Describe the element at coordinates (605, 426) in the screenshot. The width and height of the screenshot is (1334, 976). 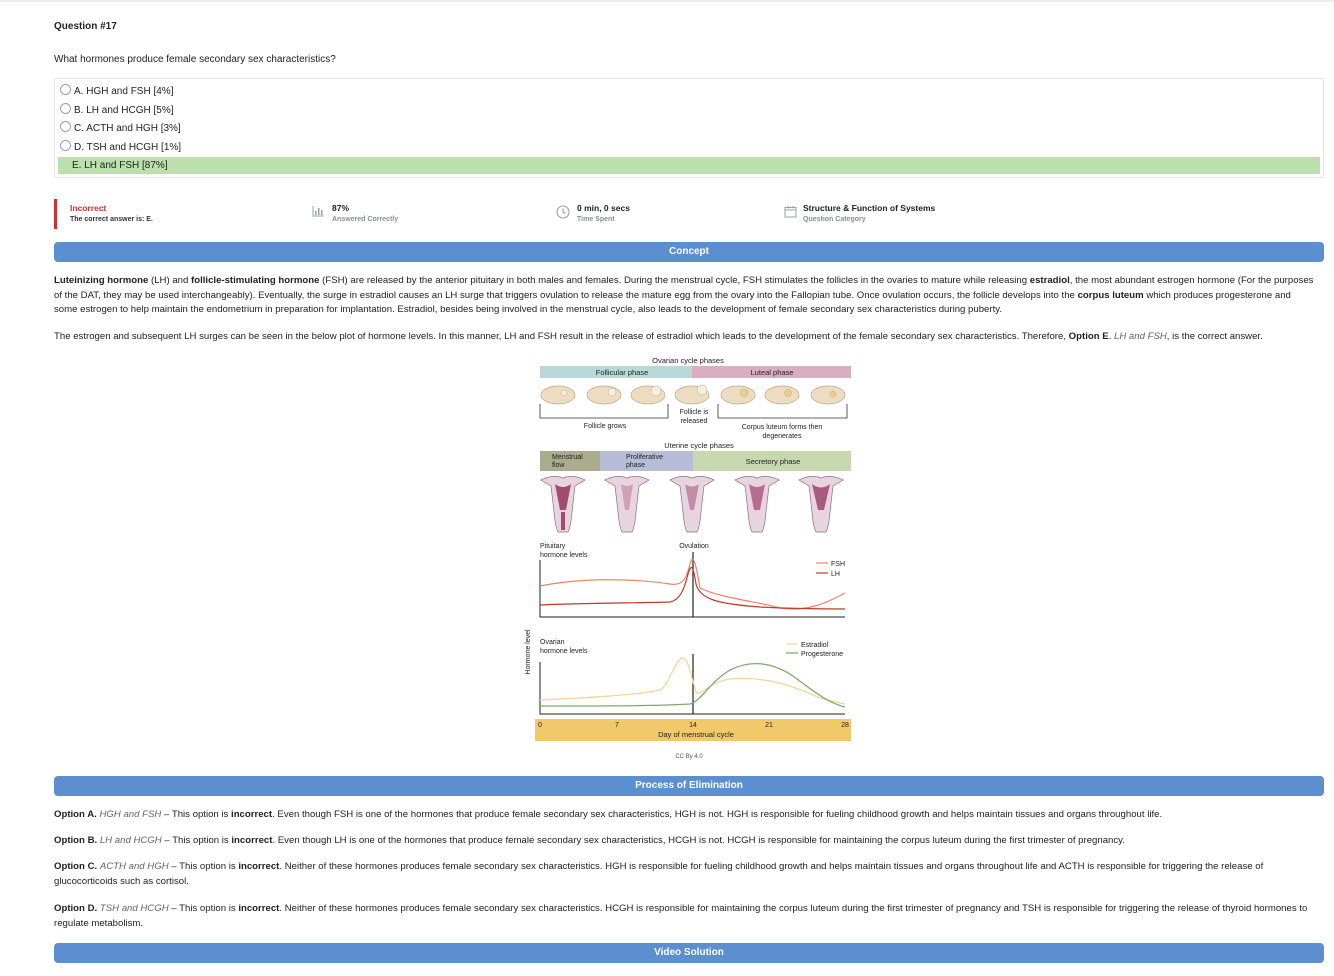
I see `follicle-grows-label: Follicle grows` at that location.